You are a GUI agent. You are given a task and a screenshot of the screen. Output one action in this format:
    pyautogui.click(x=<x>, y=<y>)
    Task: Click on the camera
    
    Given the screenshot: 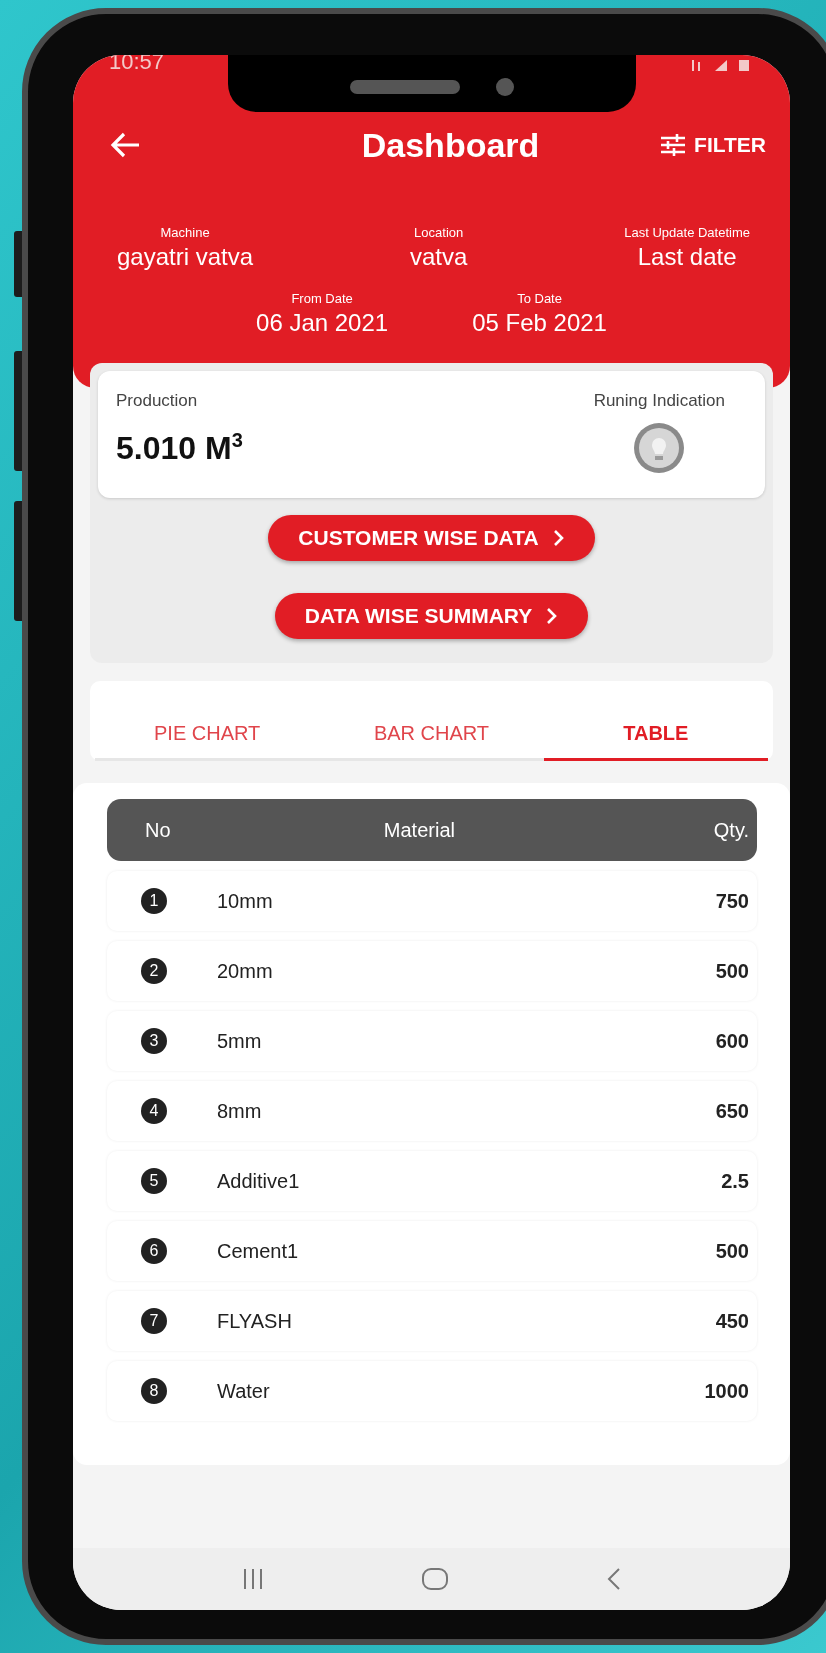 What is the action you would take?
    pyautogui.click(x=505, y=86)
    